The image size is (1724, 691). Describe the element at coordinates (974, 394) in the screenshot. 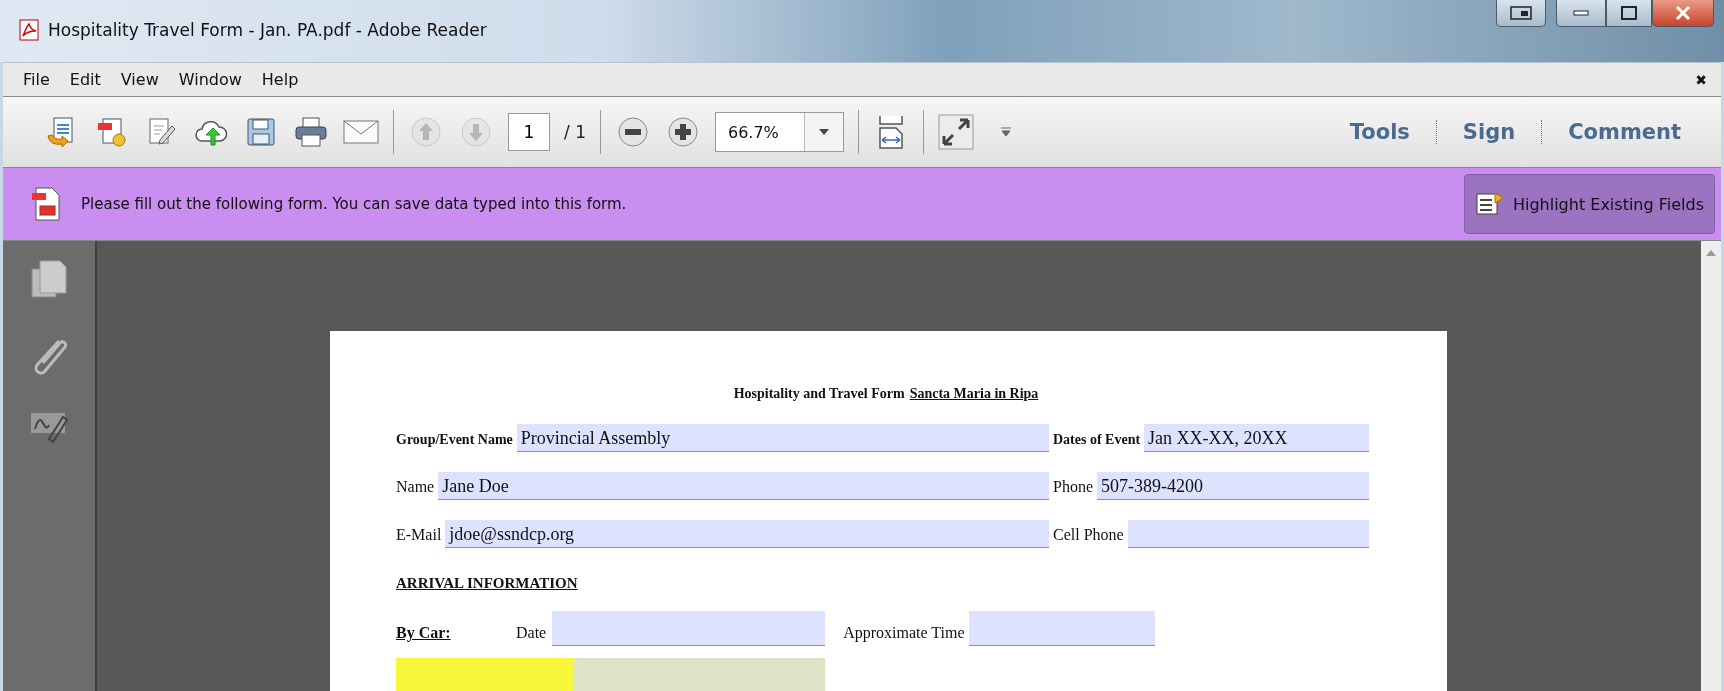

I see `form-place: Sancta Maria in Ripa` at that location.